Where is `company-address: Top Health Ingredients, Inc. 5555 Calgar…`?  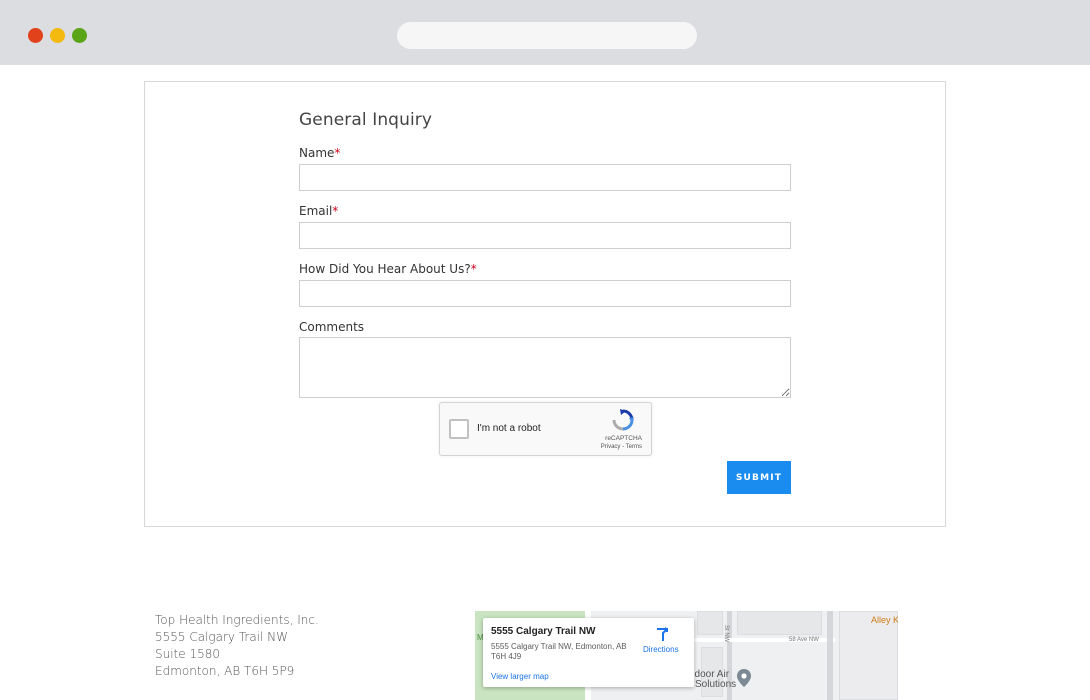 company-address: Top Health Ingredients, Inc. 5555 Calgar… is located at coordinates (237, 646).